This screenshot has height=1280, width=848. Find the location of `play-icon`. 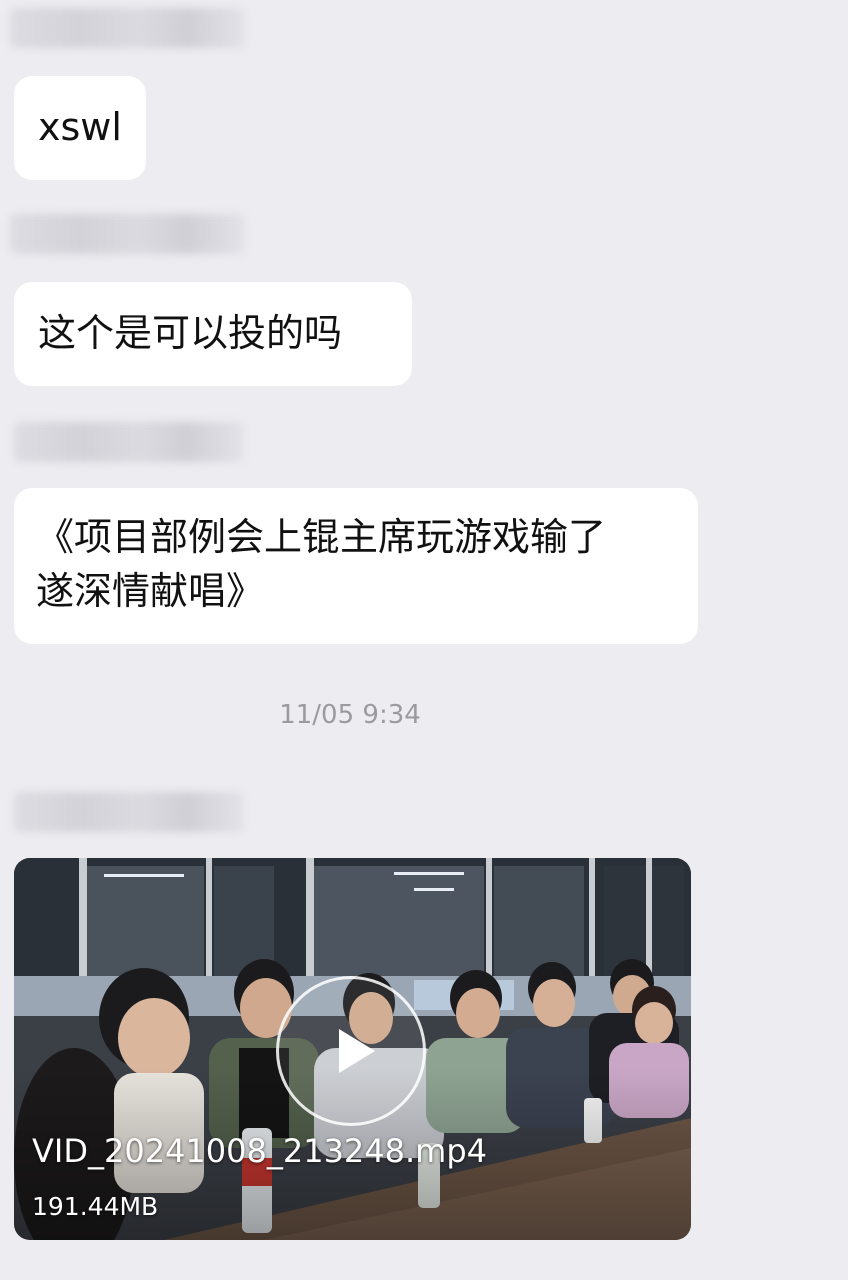

play-icon is located at coordinates (357, 1051).